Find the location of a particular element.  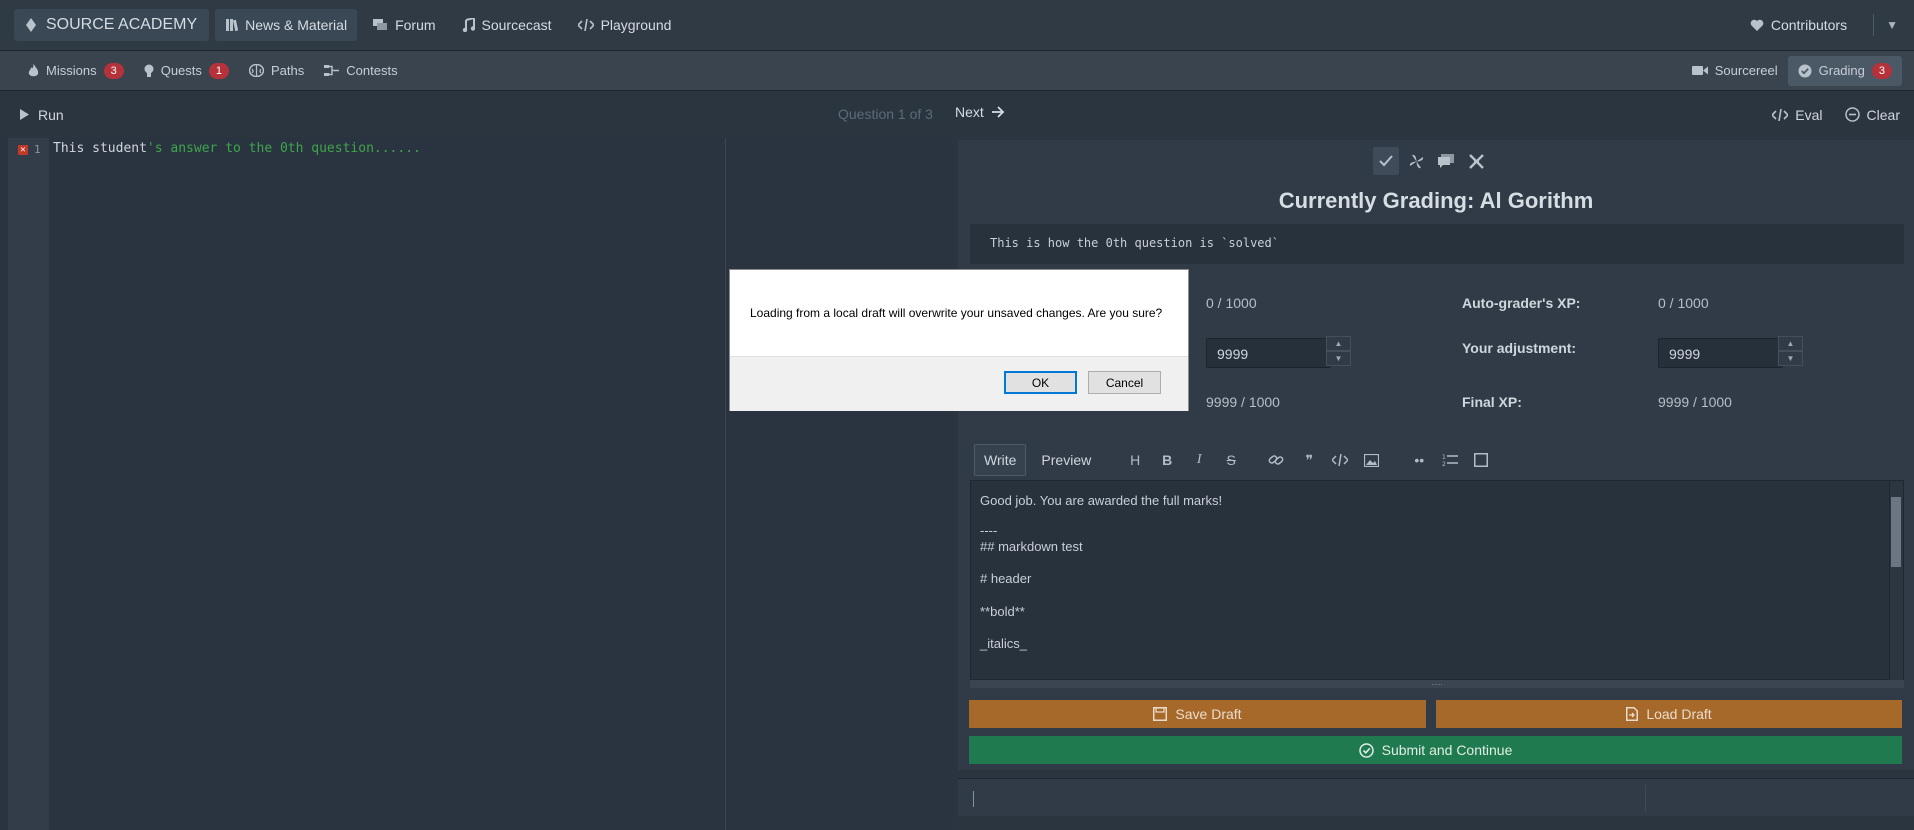

final-xp-label: Final XP: is located at coordinates (1492, 402).